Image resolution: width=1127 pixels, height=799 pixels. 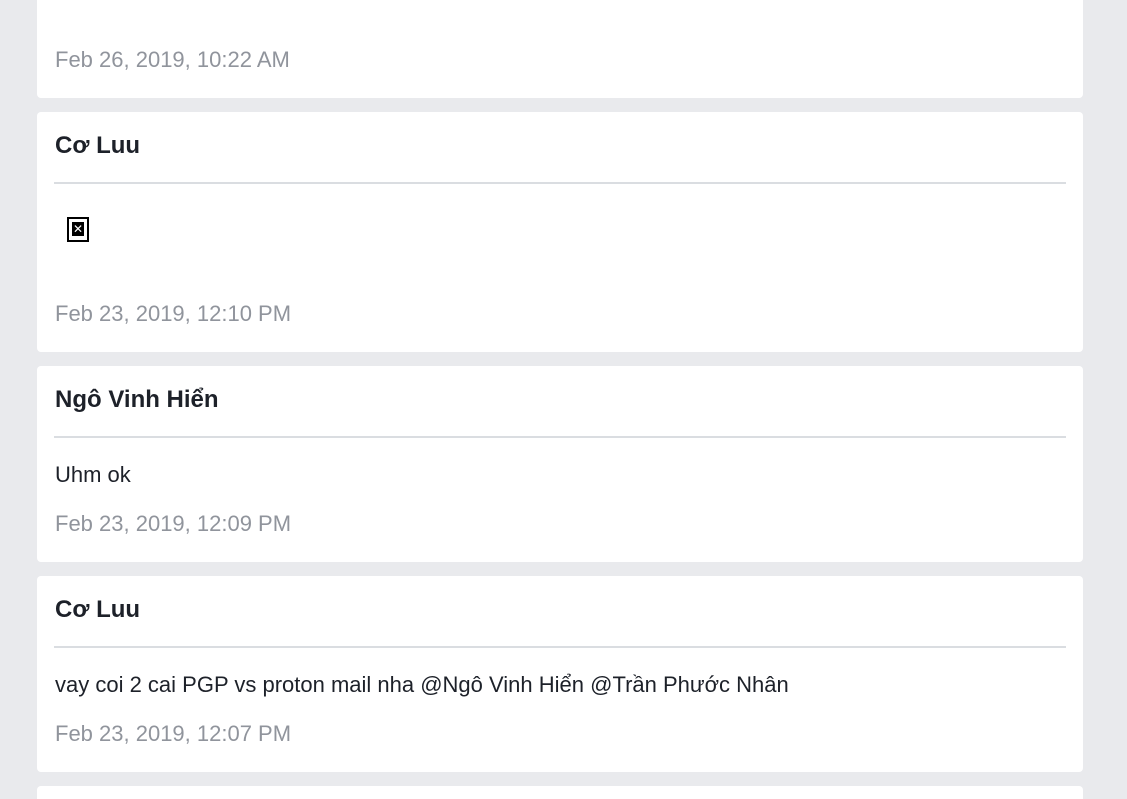 What do you see at coordinates (172, 59) in the screenshot?
I see `message-timestamp: Feb 26, 2019, 10:22 AM` at bounding box center [172, 59].